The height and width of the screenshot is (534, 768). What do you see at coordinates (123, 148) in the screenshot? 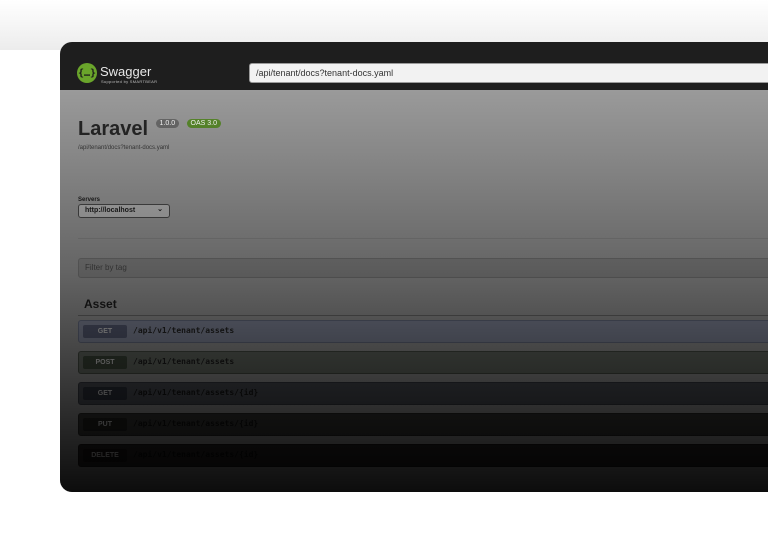
I see `spec-link: /api/tenant/docs?tenant-docs.yaml` at bounding box center [123, 148].